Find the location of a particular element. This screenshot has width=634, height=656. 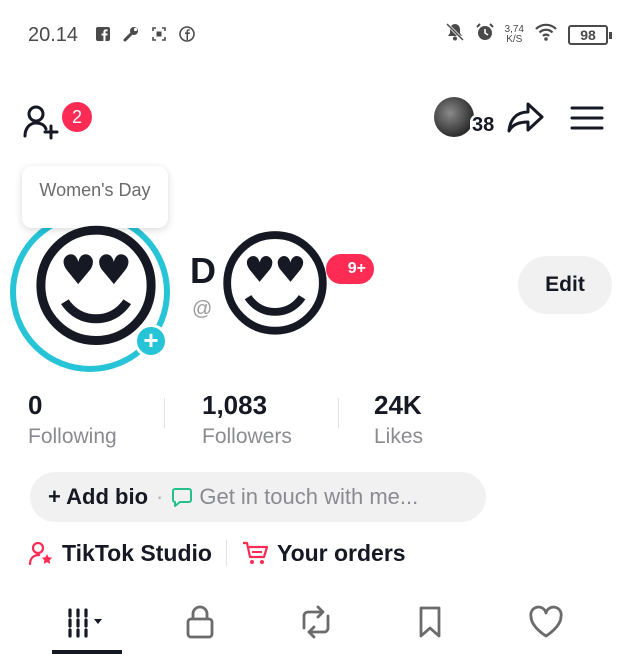

videos-grid-icon is located at coordinates (85, 623).